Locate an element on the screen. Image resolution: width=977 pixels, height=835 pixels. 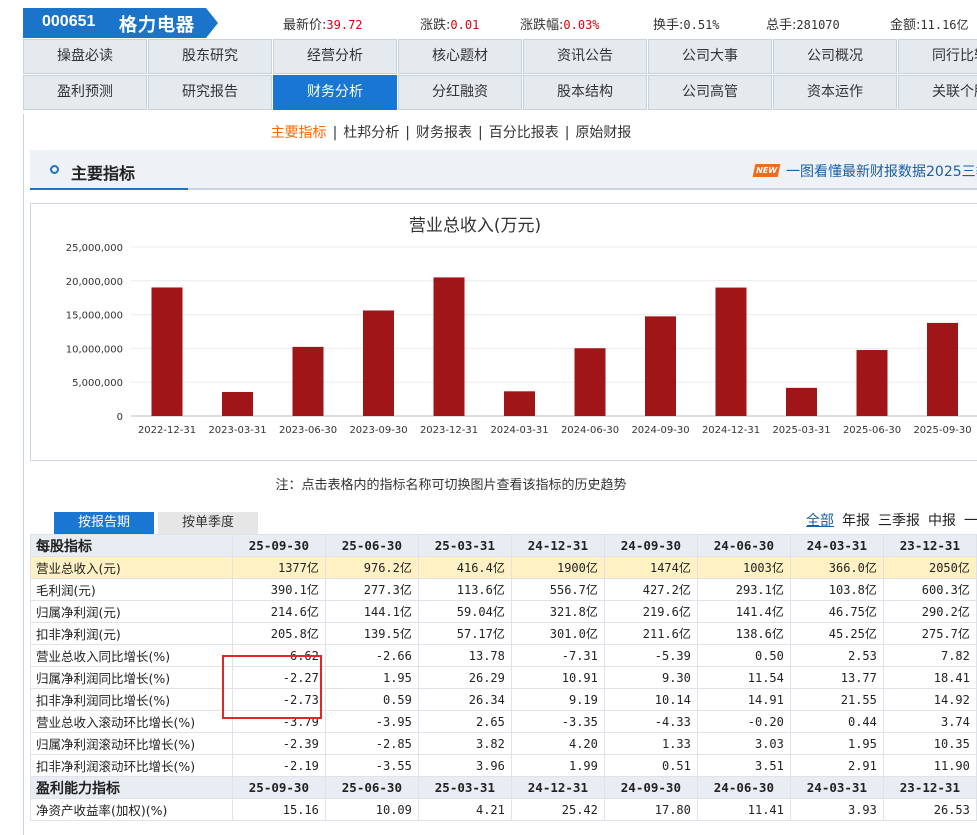
indicator-value: 25.42 is located at coordinates (557, 809).